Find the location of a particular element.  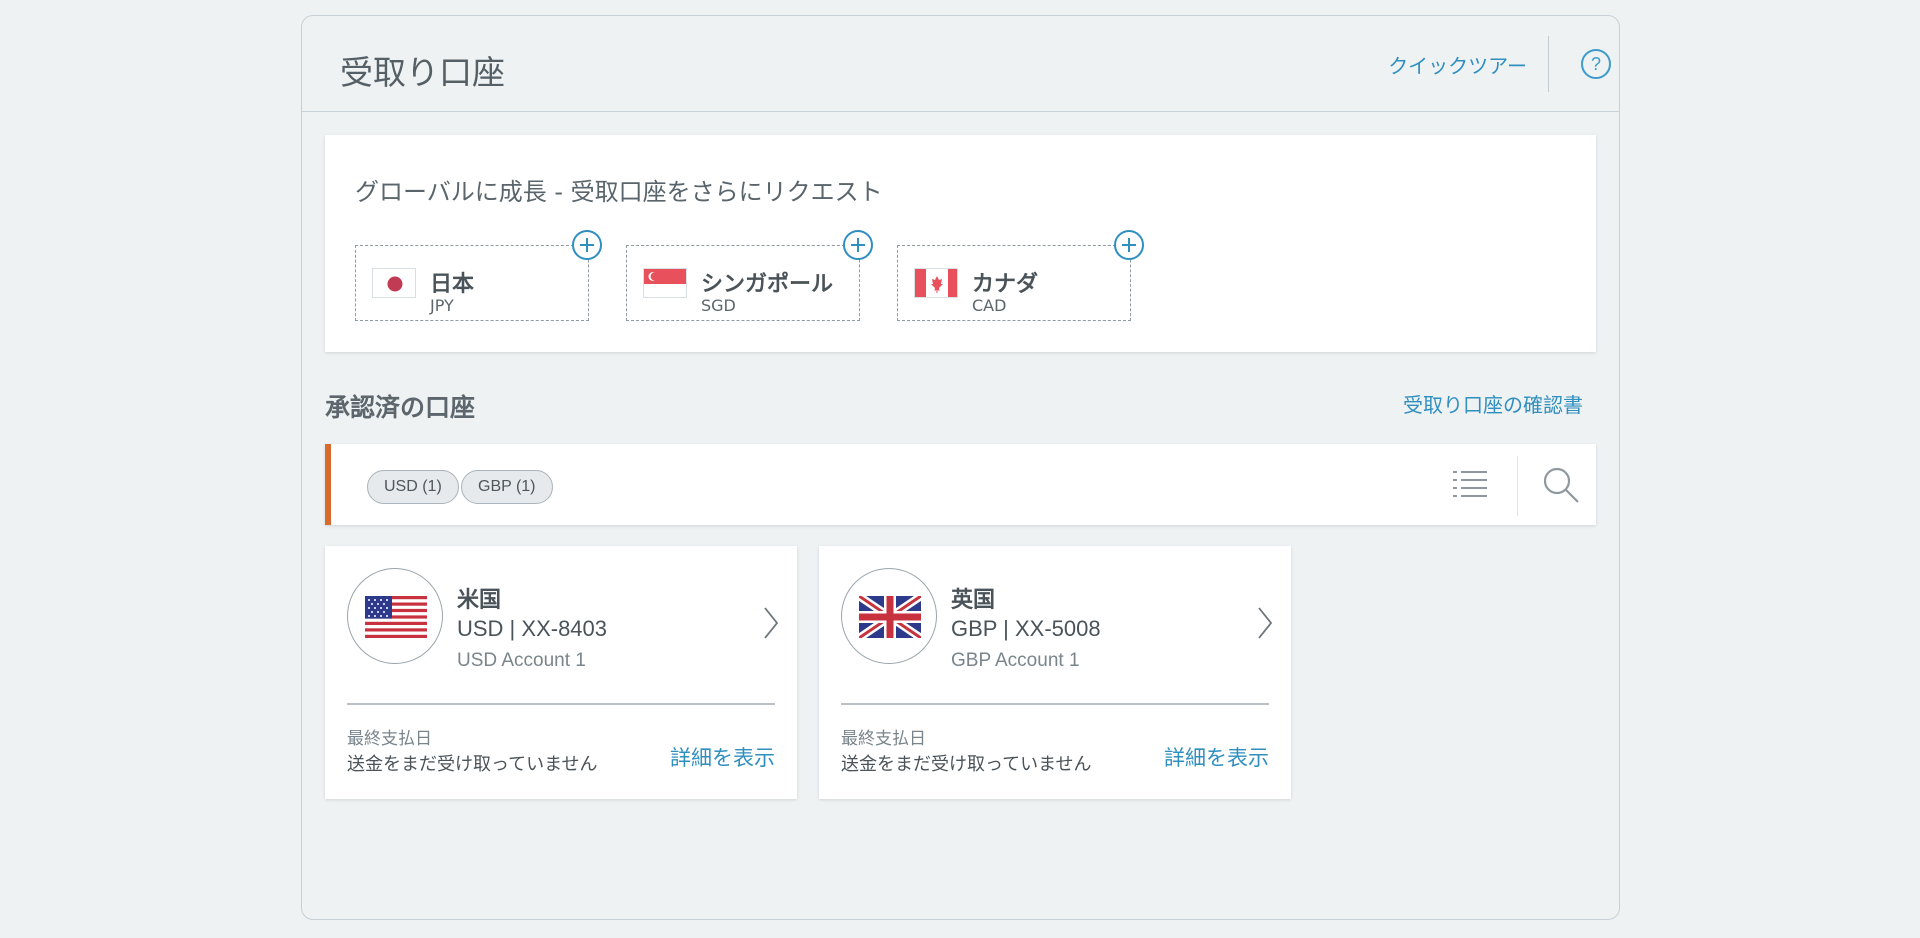

usa-flag-icon is located at coordinates (395, 616).